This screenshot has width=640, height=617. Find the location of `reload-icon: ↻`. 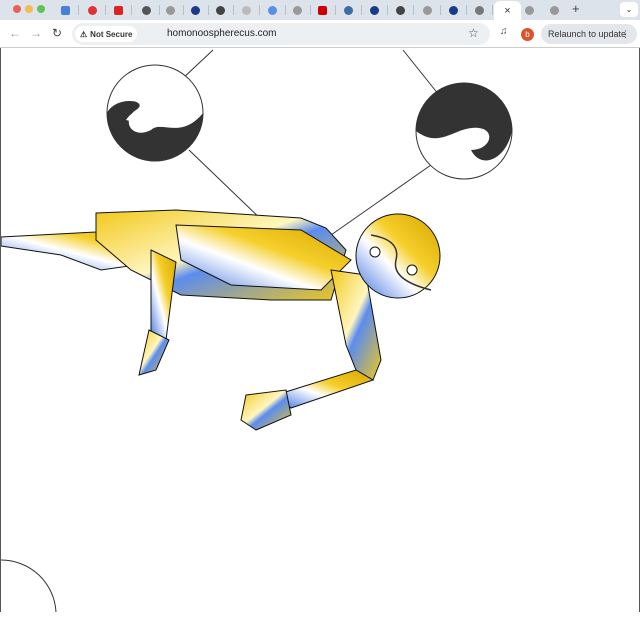

reload-icon: ↻ is located at coordinates (57, 33).